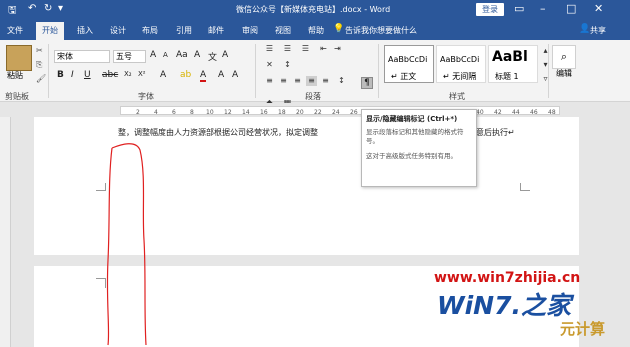 The height and width of the screenshot is (347, 630). What do you see at coordinates (415, 136) in the screenshot?
I see `tooltip-description: 显示段落标记和其他隐藏的格式符号。` at bounding box center [415, 136].